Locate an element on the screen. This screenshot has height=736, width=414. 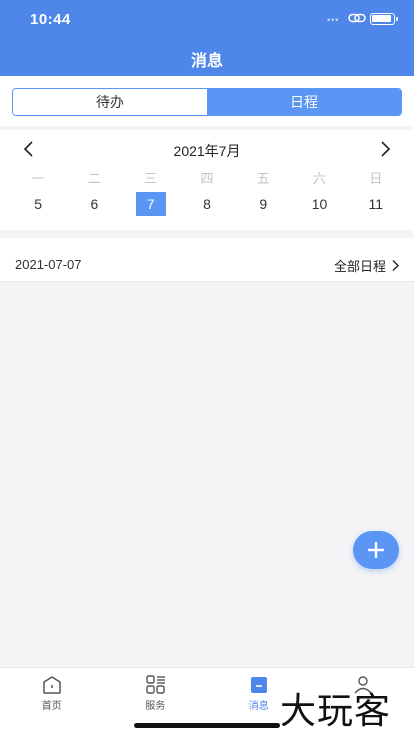
date-row: 5 6 7 8 9 10 11 is located at coordinates (207, 204).